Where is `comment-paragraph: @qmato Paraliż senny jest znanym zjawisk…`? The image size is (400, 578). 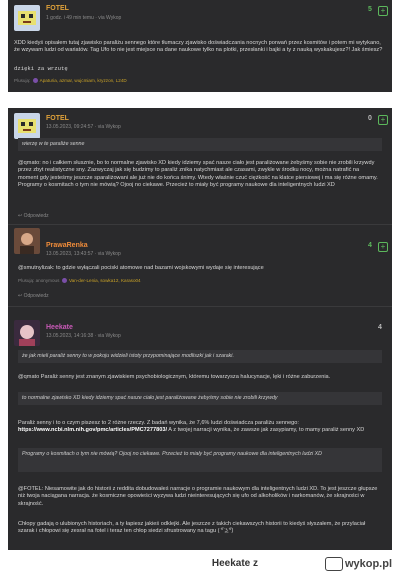
comment-paragraph: @qmato Paraliż senny jest znanym zjawisk… is located at coordinates (174, 377).